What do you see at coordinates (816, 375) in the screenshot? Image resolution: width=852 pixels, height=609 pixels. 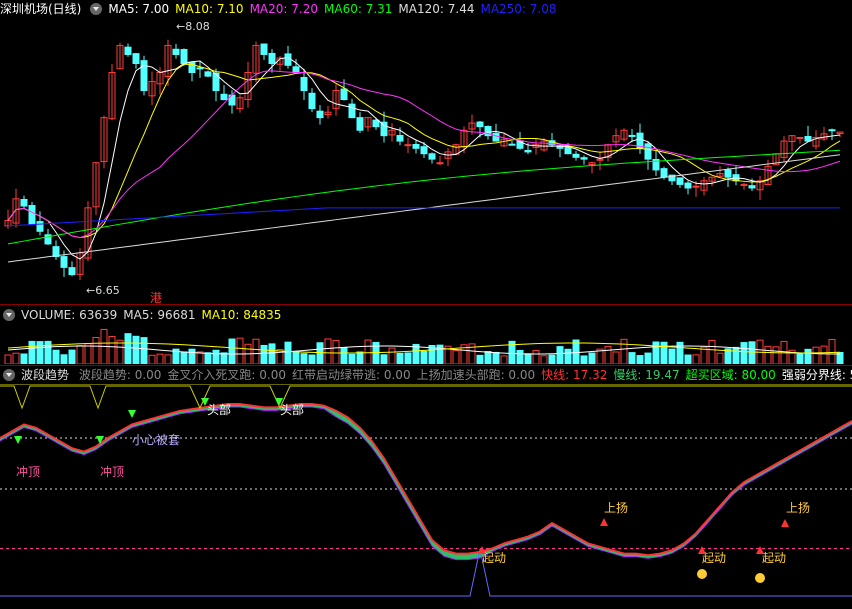 I see `legend-item: 强弱分界线: 50.00` at bounding box center [816, 375].